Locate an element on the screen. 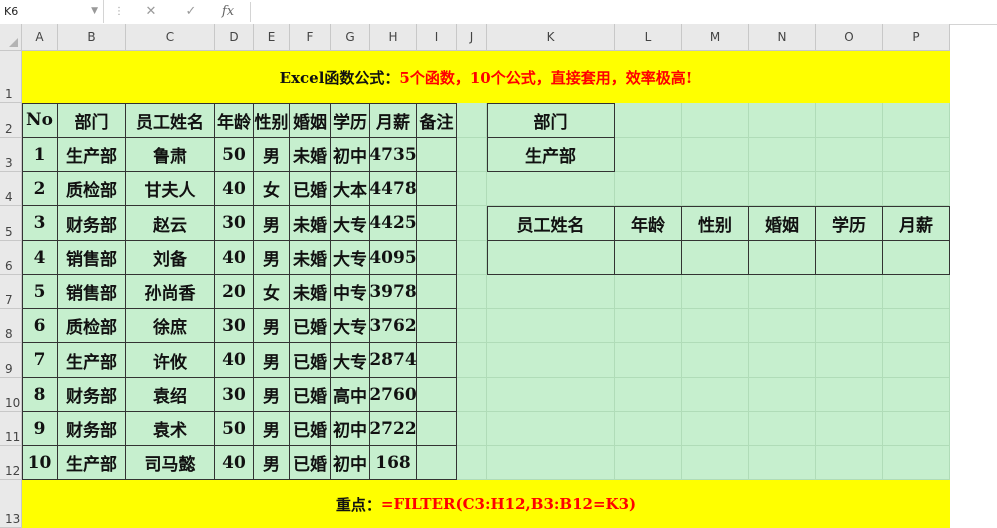  table-cell: 刘备 is located at coordinates (170, 258).